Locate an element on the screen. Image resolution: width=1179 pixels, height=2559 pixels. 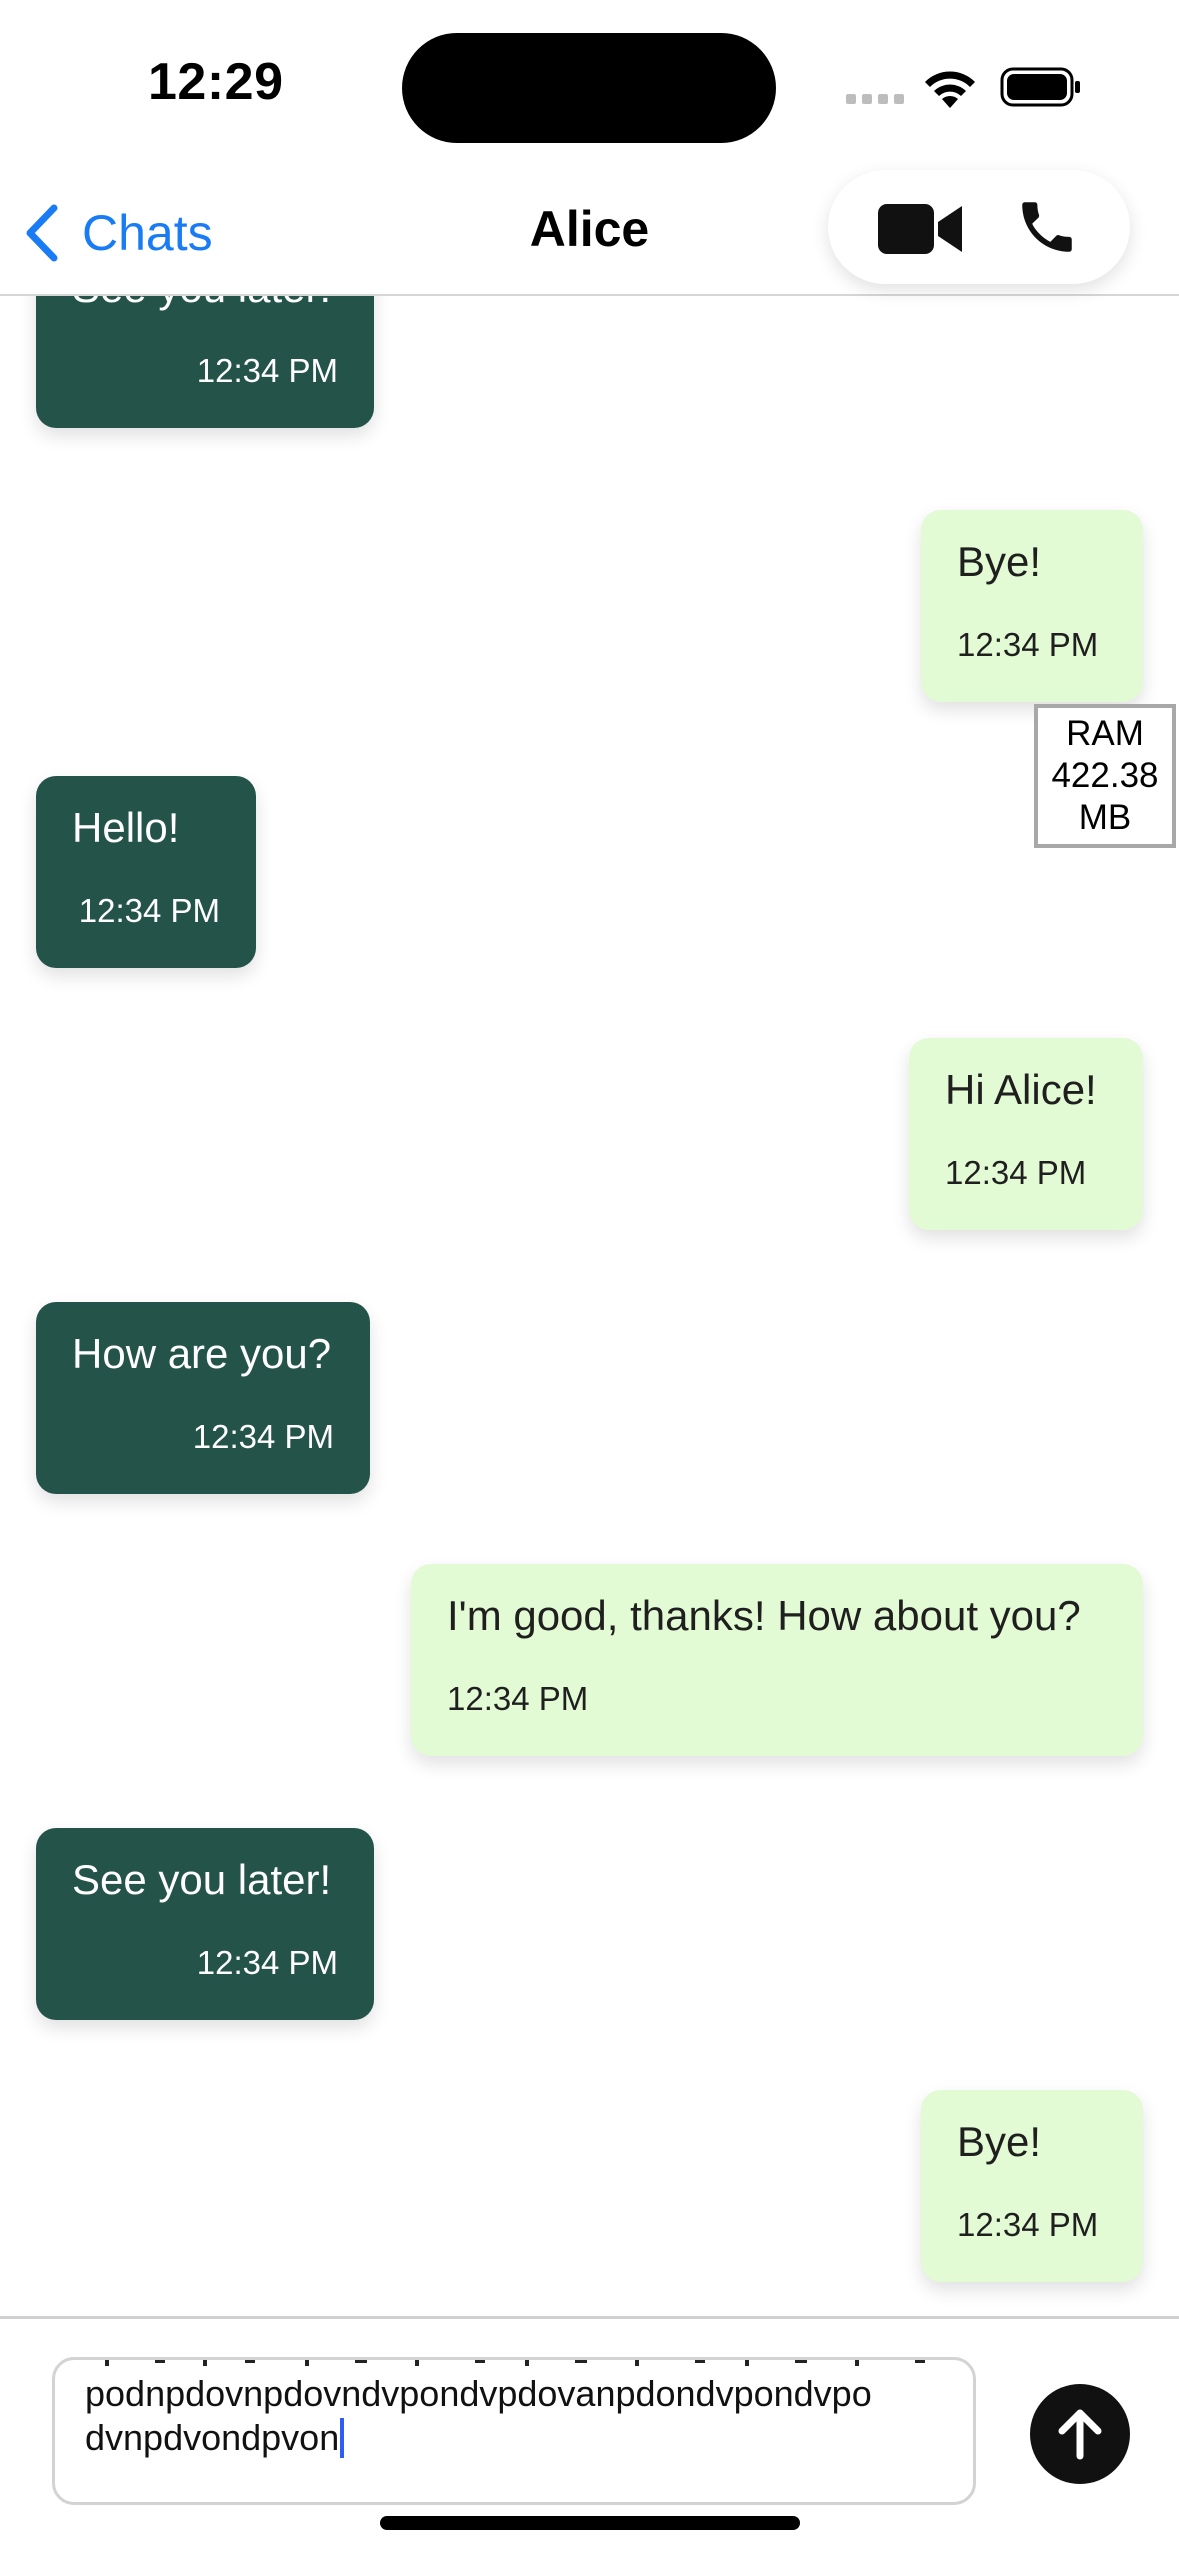
home-indicator is located at coordinates (590, 2523).